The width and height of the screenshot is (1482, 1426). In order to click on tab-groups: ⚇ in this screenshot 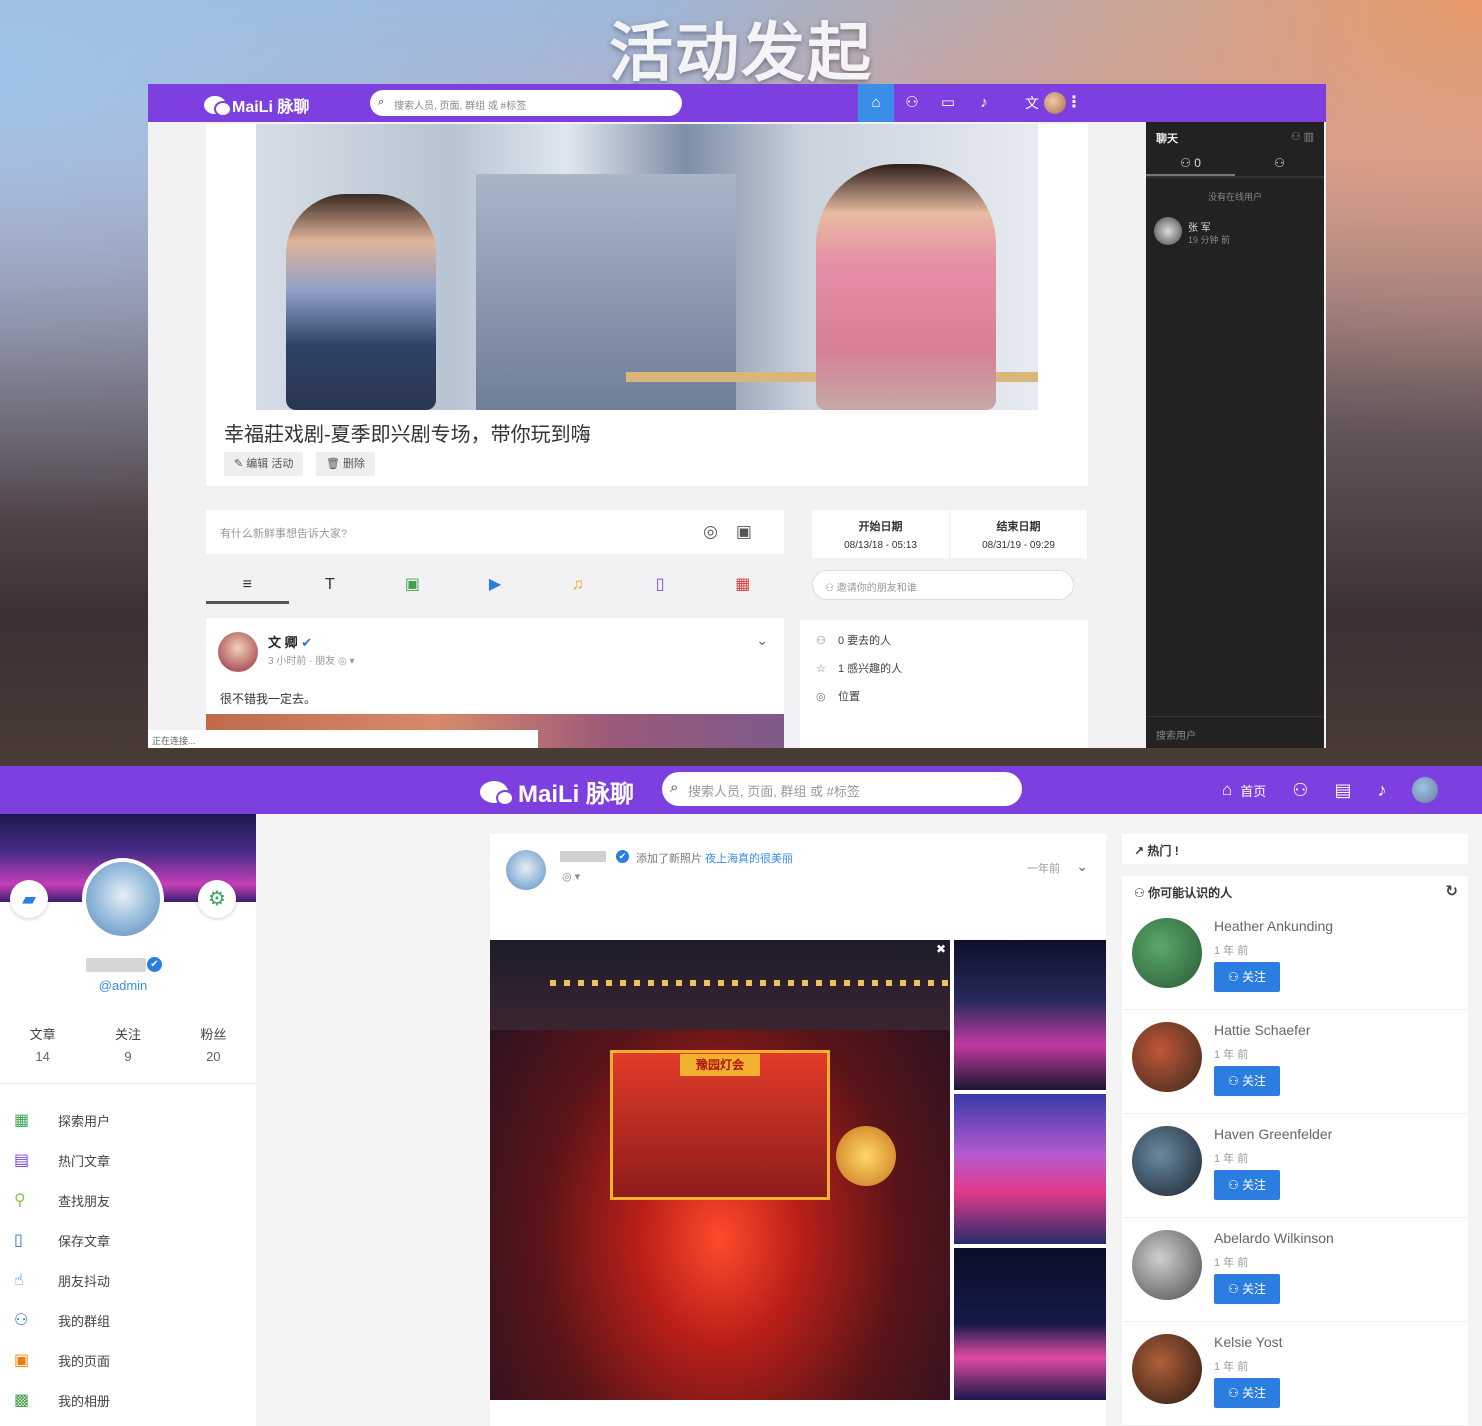, I will do `click(1279, 163)`.